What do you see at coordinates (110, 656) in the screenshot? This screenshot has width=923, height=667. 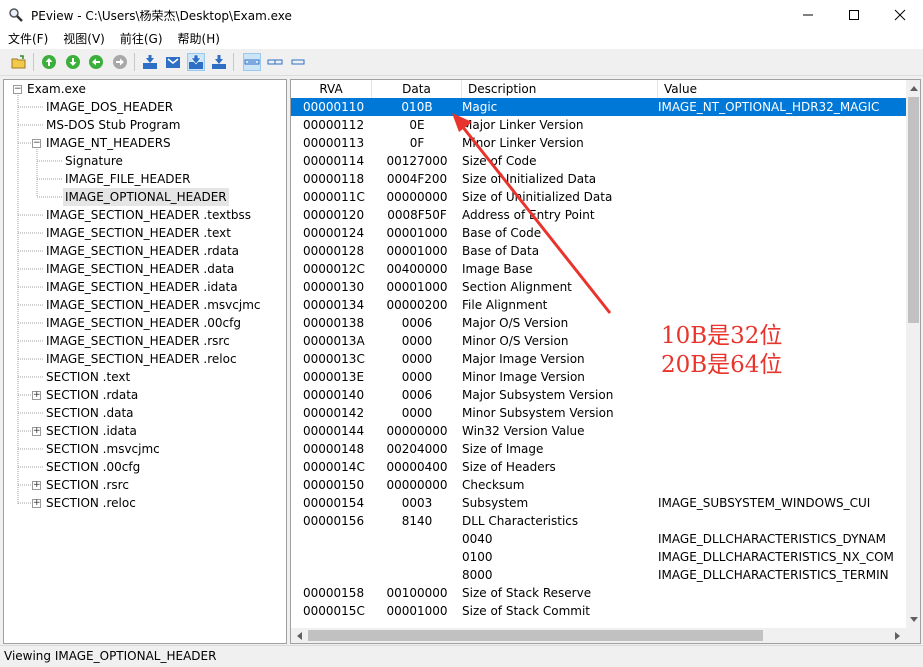 I see `status-text: Viewing IMAGE_OPTIONAL_HEADER` at bounding box center [110, 656].